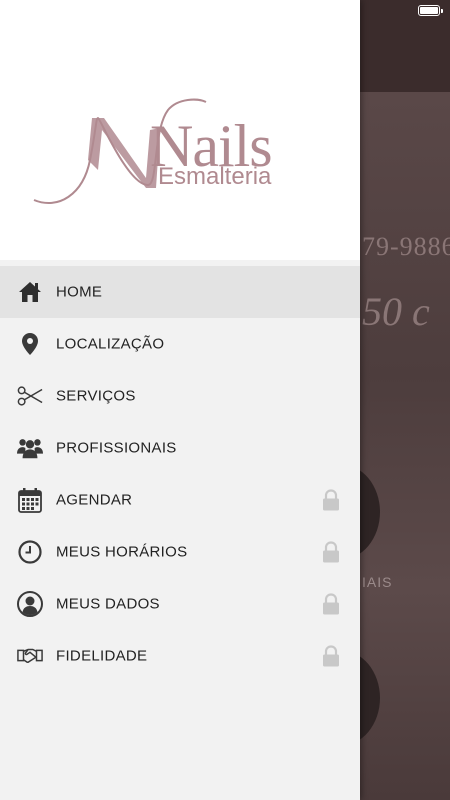 The width and height of the screenshot is (450, 800). What do you see at coordinates (96, 396) in the screenshot?
I see `menu-item-label: SERVIÇOS` at bounding box center [96, 396].